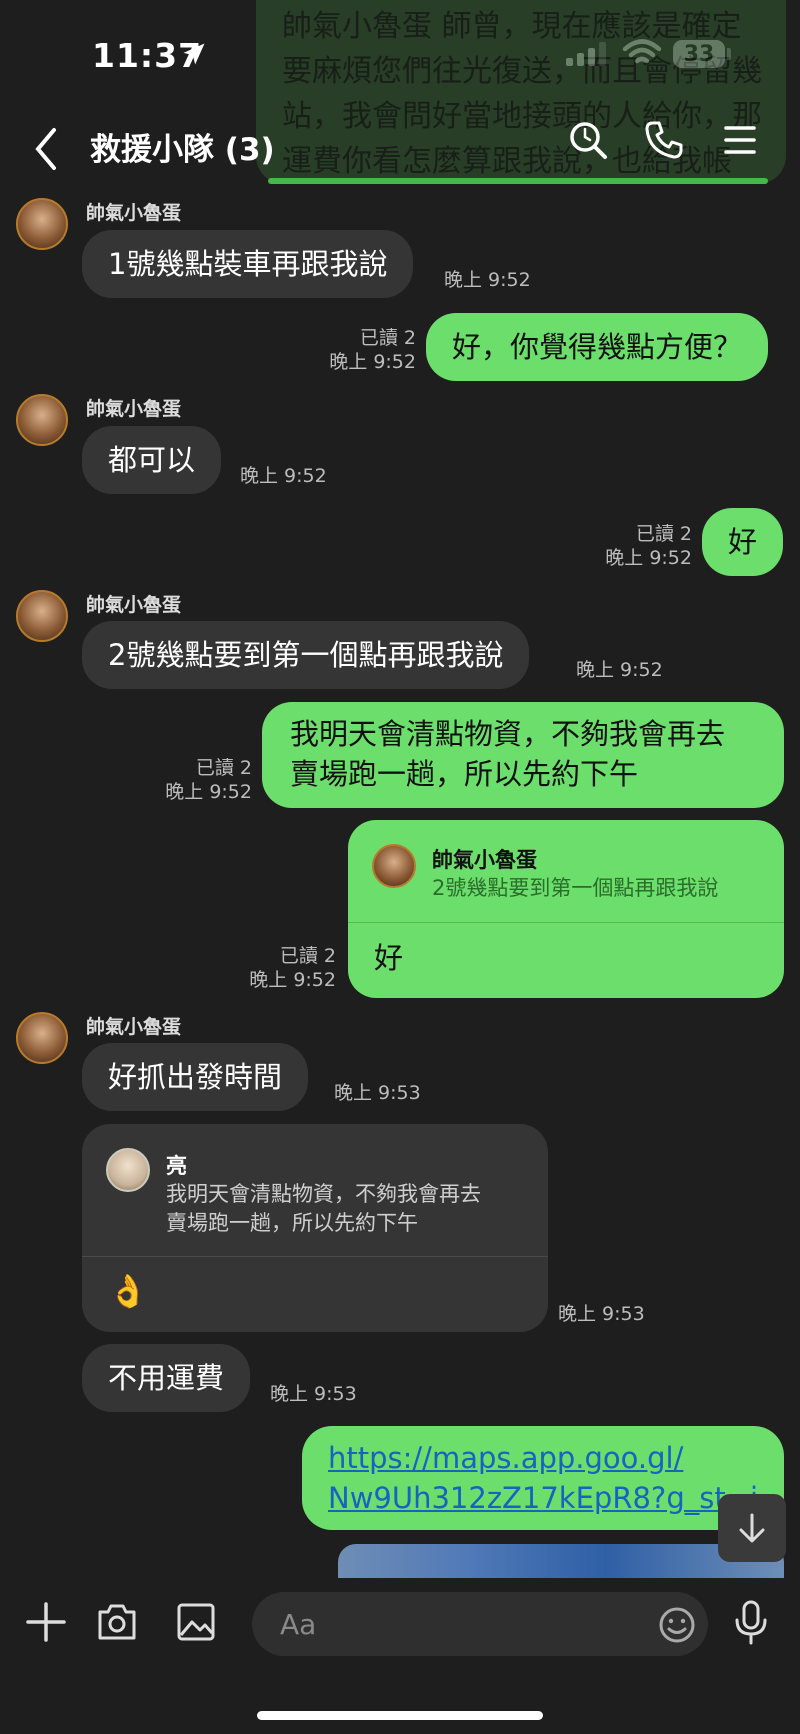 The image size is (800, 1734). Describe the element at coordinates (400, 152) in the screenshot. I see `chat-header: 救援小隊 (3)` at that location.